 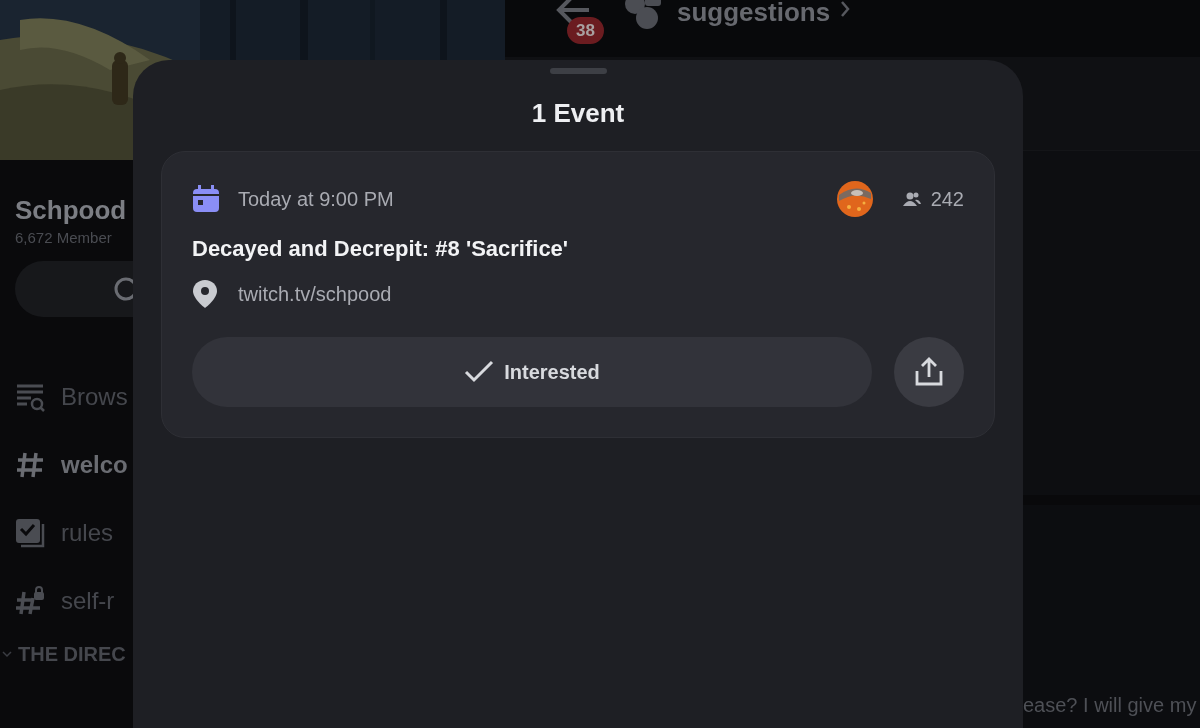 I want to click on checkbook-icon, so click(x=30, y=533).